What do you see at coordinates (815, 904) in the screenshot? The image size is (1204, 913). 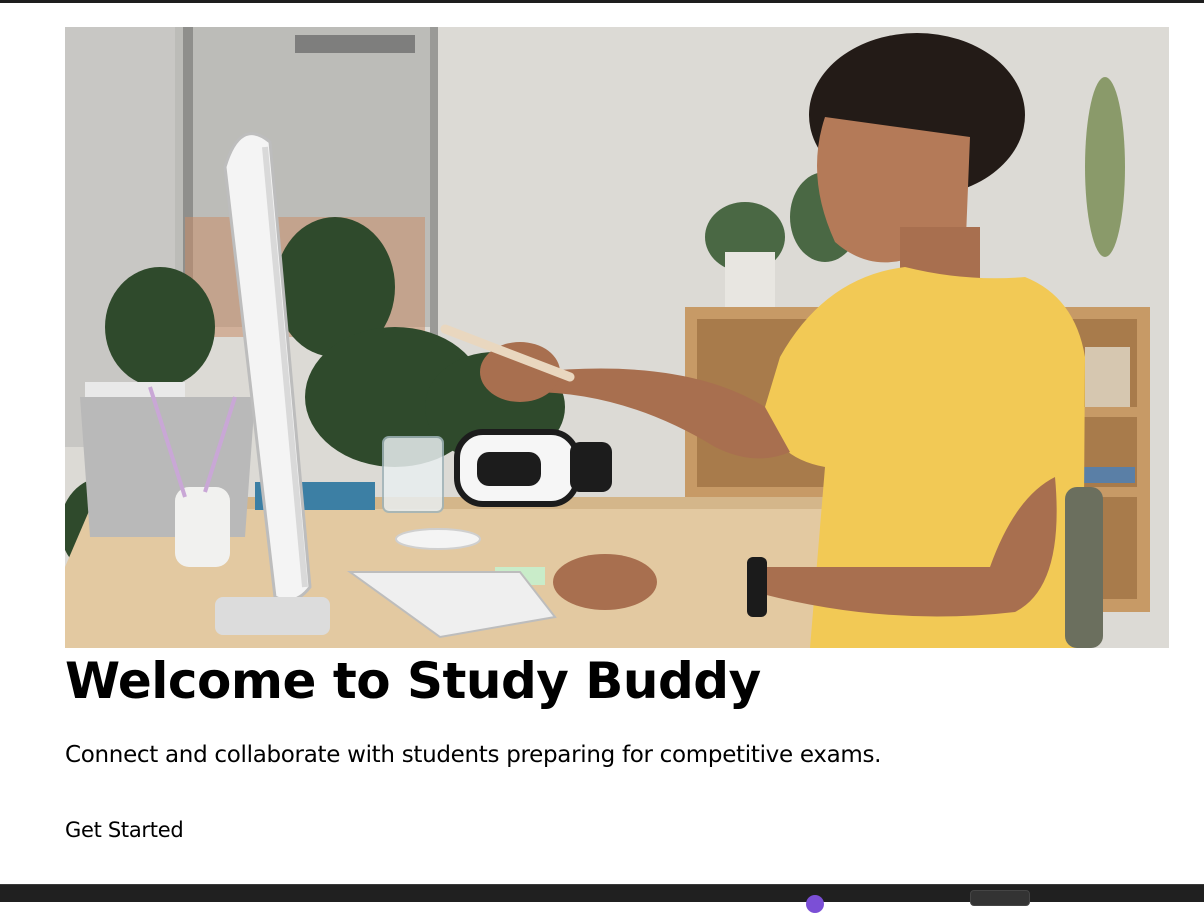 I see `app-icon` at bounding box center [815, 904].